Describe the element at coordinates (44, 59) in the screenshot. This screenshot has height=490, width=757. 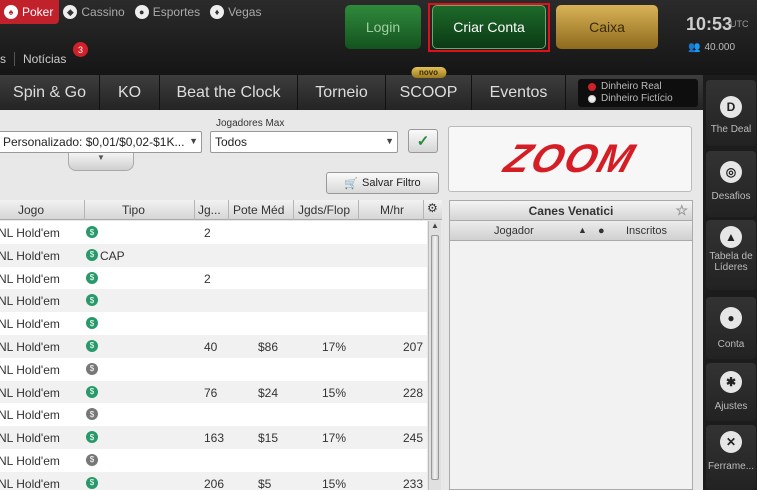
I see `news-link: Notícias` at that location.